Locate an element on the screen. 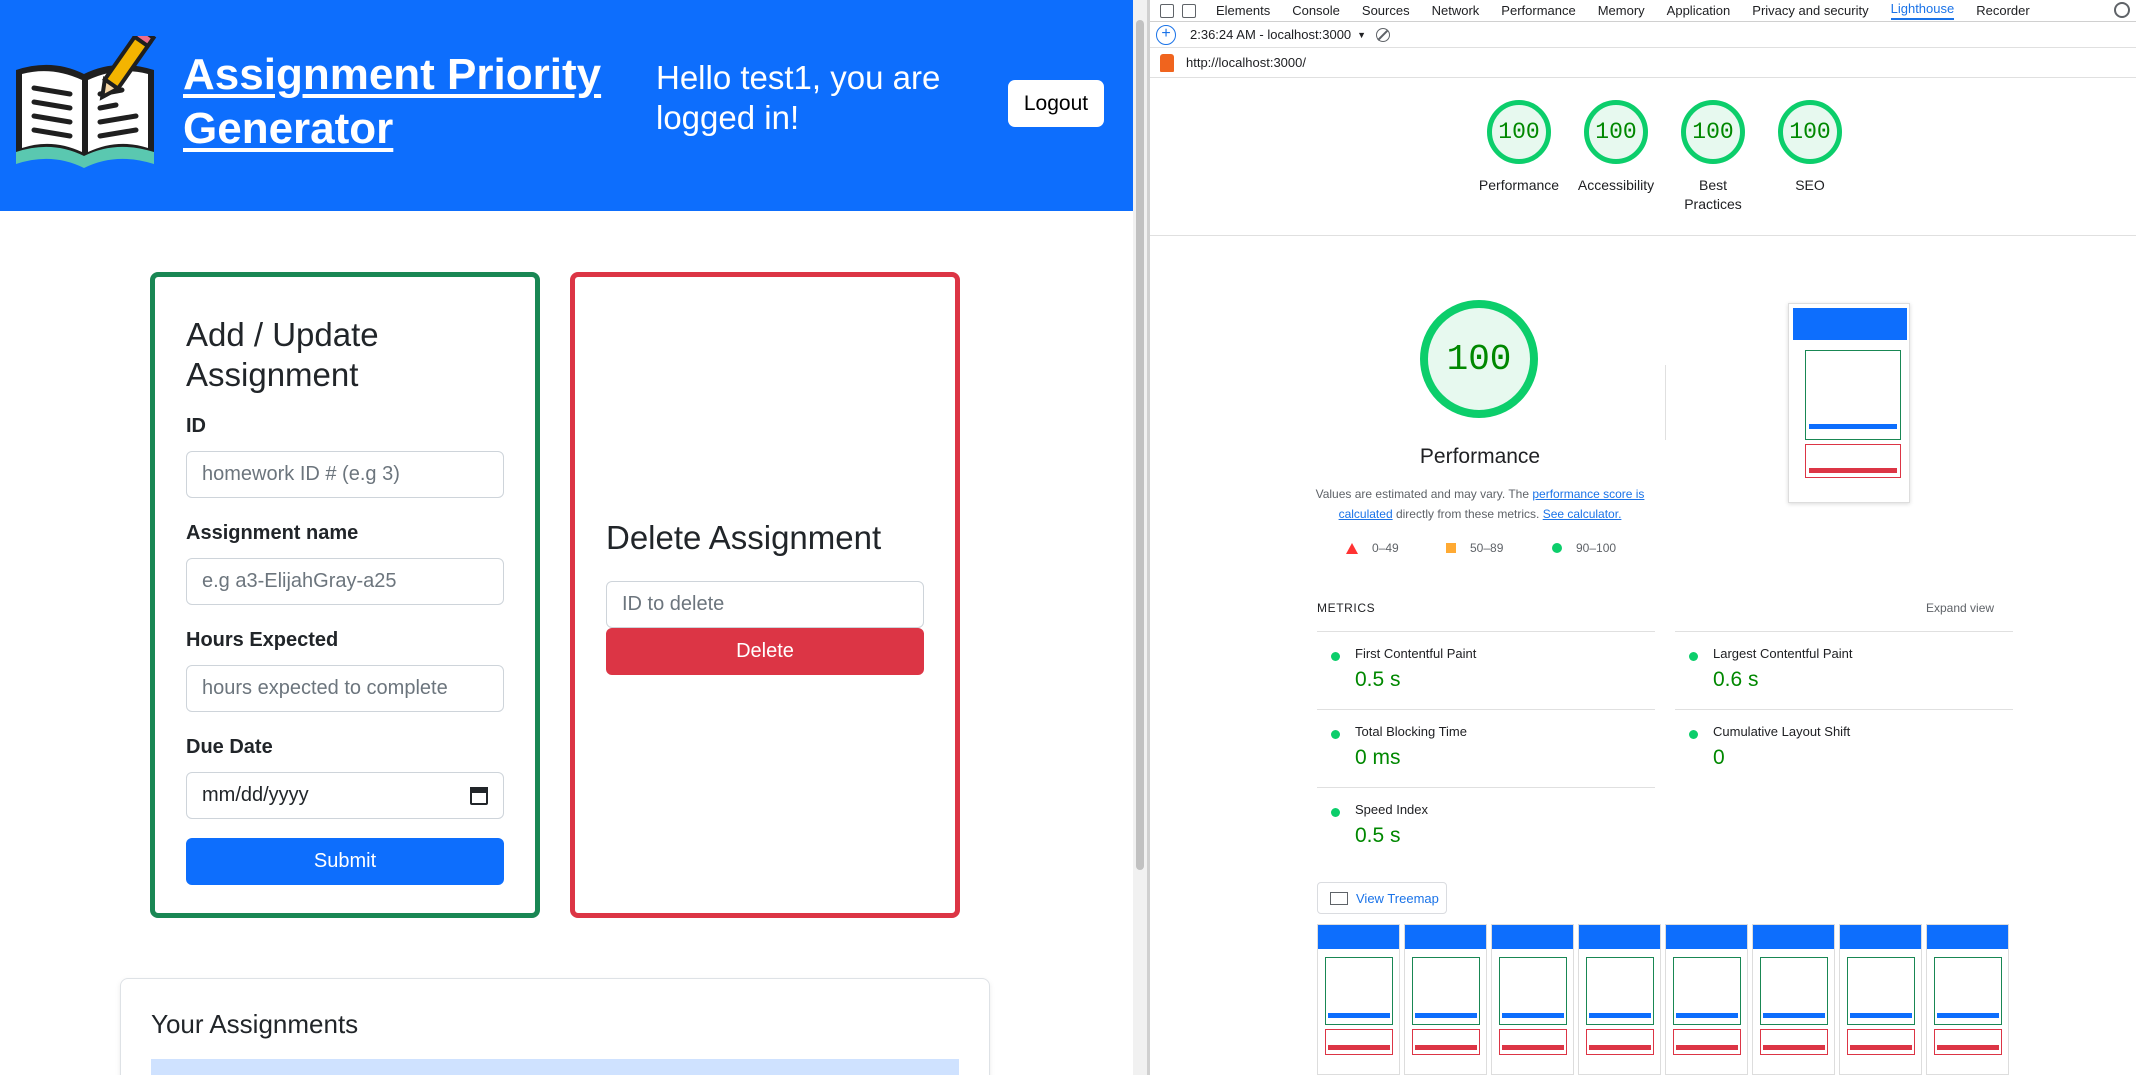 This screenshot has height=1075, width=2136. inspect-element-icon is located at coordinates (1167, 10).